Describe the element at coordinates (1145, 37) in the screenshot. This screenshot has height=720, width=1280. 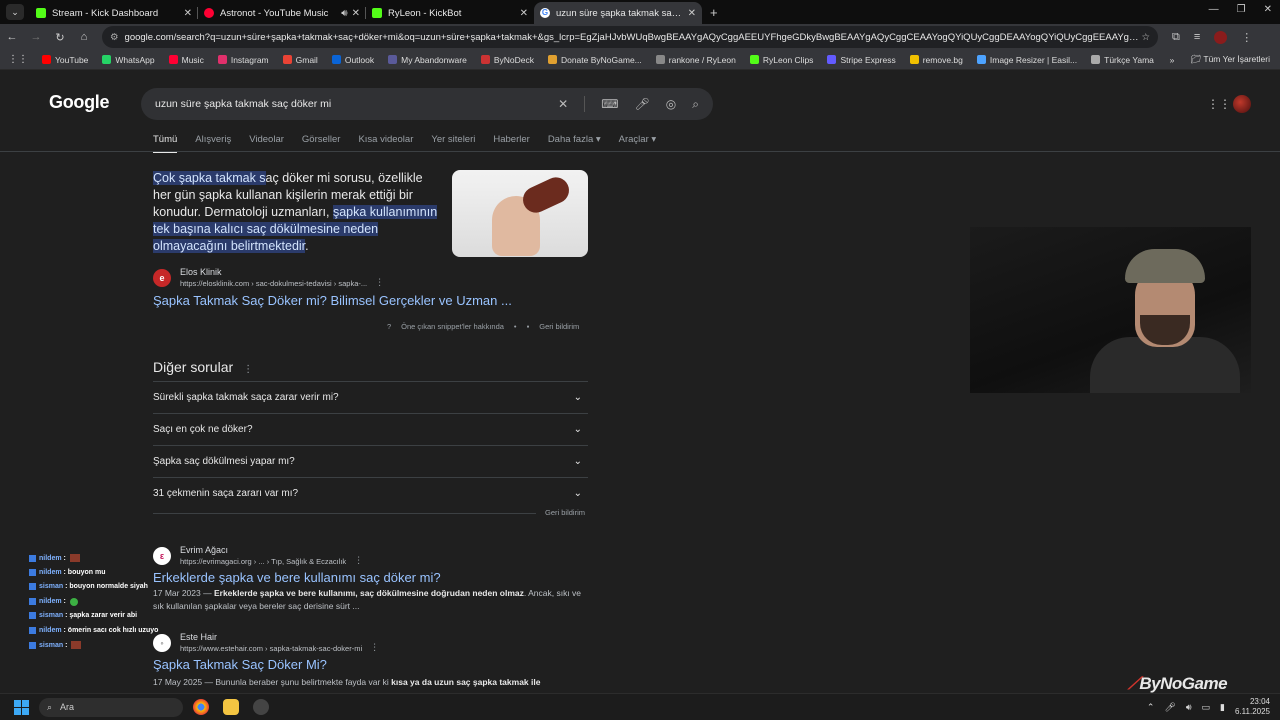
I see `bookmark-star-icon: ☆` at that location.